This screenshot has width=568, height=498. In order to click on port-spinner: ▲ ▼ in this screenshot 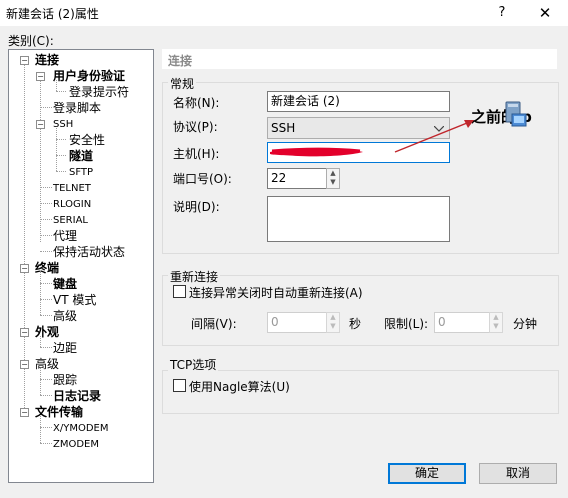, I will do `click(333, 178)`.